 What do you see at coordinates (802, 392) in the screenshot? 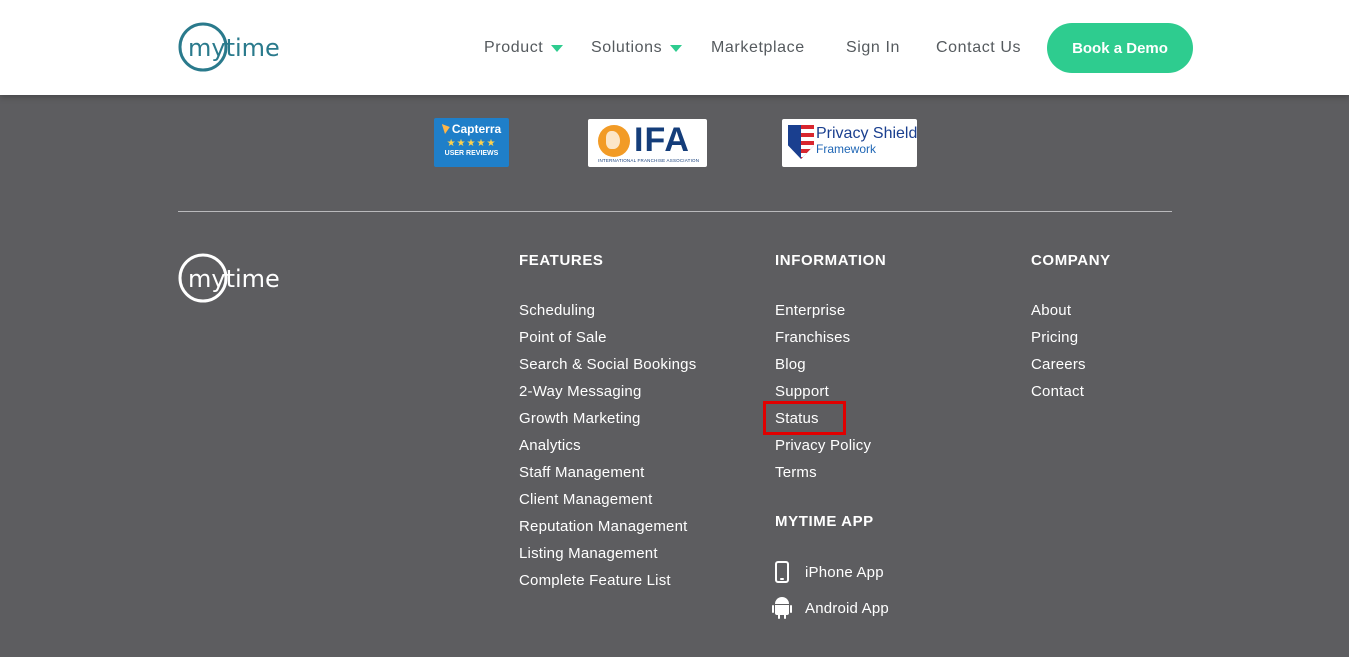
I see `footer-link-support: Support` at bounding box center [802, 392].